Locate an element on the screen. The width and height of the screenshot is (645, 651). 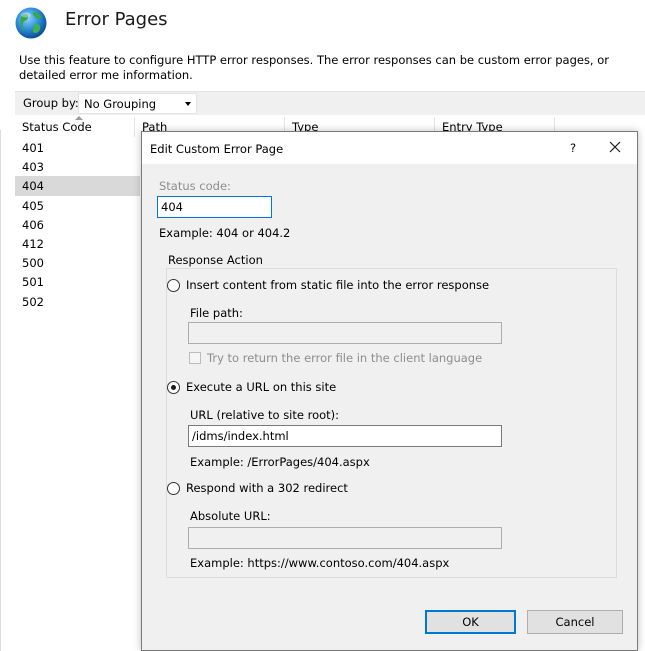
list-item: 401 is located at coordinates (77, 147).